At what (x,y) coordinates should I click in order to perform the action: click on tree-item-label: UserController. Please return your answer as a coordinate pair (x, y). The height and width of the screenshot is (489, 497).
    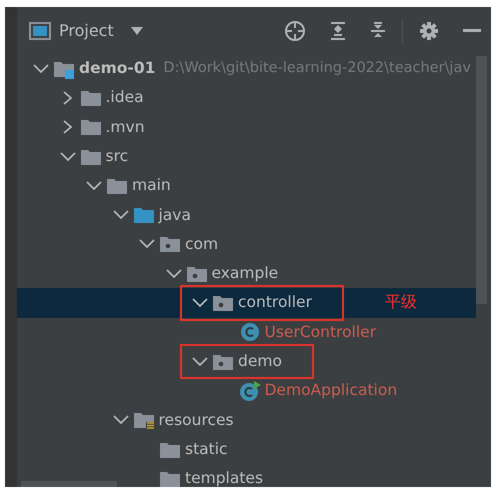
    Looking at the image, I should click on (320, 332).